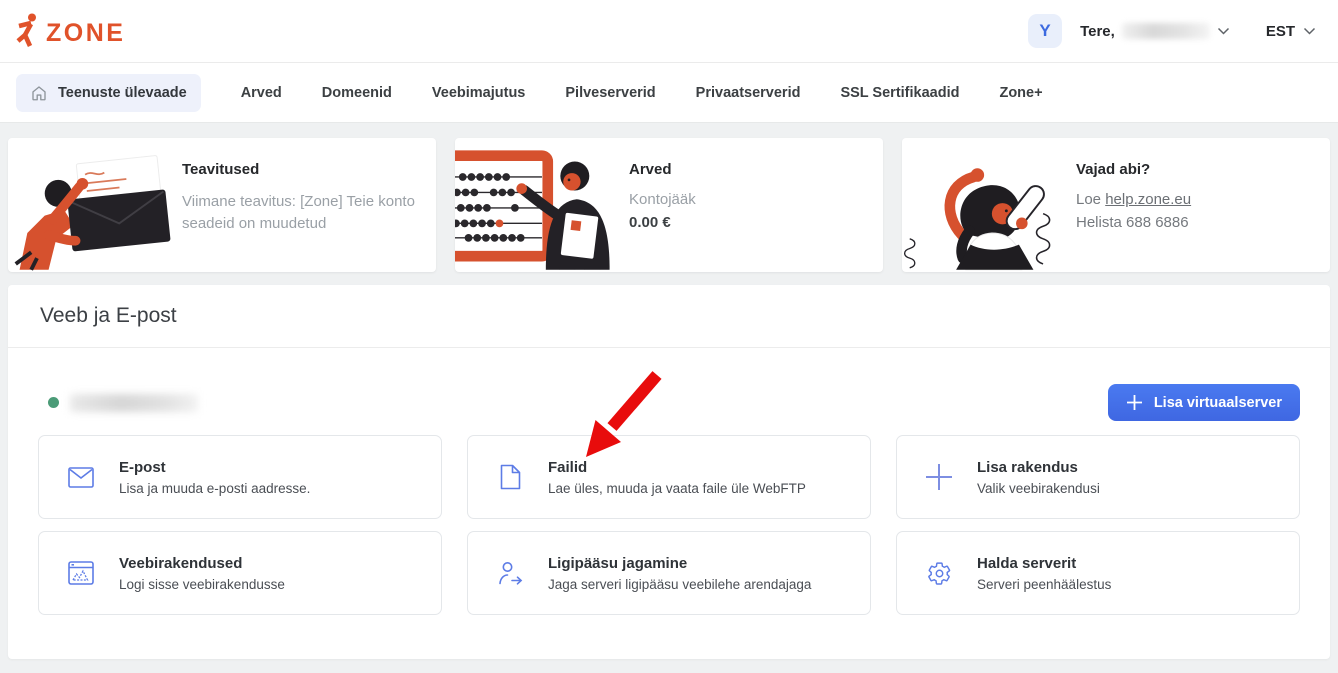 The image size is (1338, 673). What do you see at coordinates (939, 573) in the screenshot?
I see `gear-icon` at bounding box center [939, 573].